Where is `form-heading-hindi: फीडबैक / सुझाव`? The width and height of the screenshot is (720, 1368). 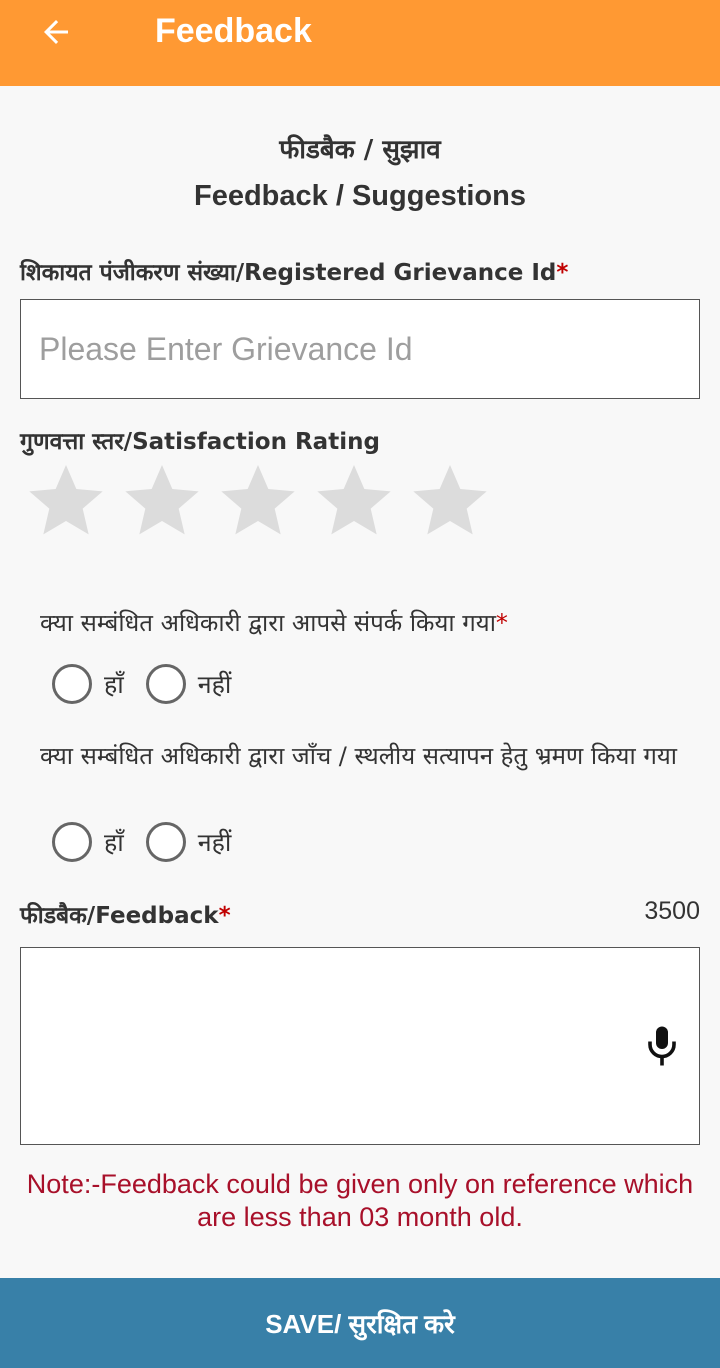
form-heading-hindi: फीडबैक / सुझाव is located at coordinates (360, 150).